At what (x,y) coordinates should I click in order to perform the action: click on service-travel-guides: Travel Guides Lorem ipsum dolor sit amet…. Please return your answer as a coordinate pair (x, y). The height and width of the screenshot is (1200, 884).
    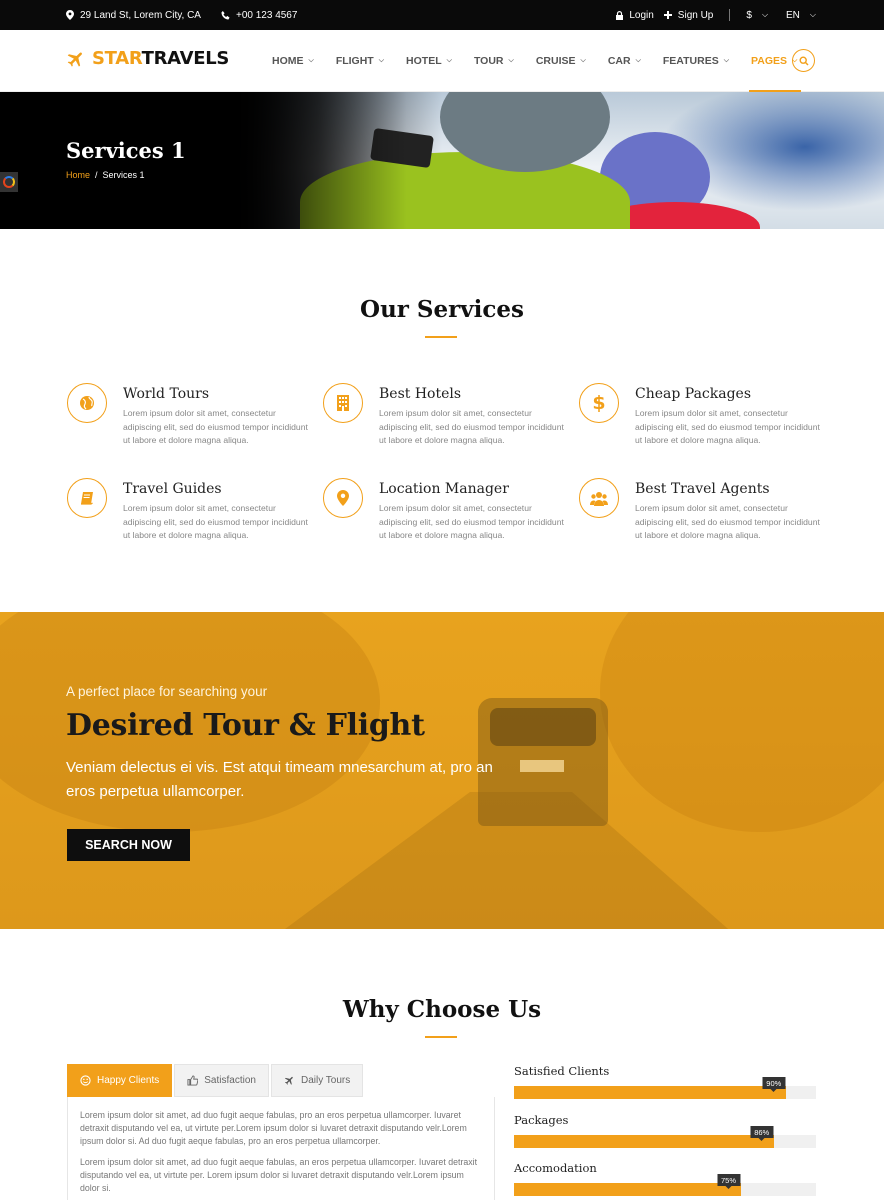
    Looking at the image, I should click on (187, 518).